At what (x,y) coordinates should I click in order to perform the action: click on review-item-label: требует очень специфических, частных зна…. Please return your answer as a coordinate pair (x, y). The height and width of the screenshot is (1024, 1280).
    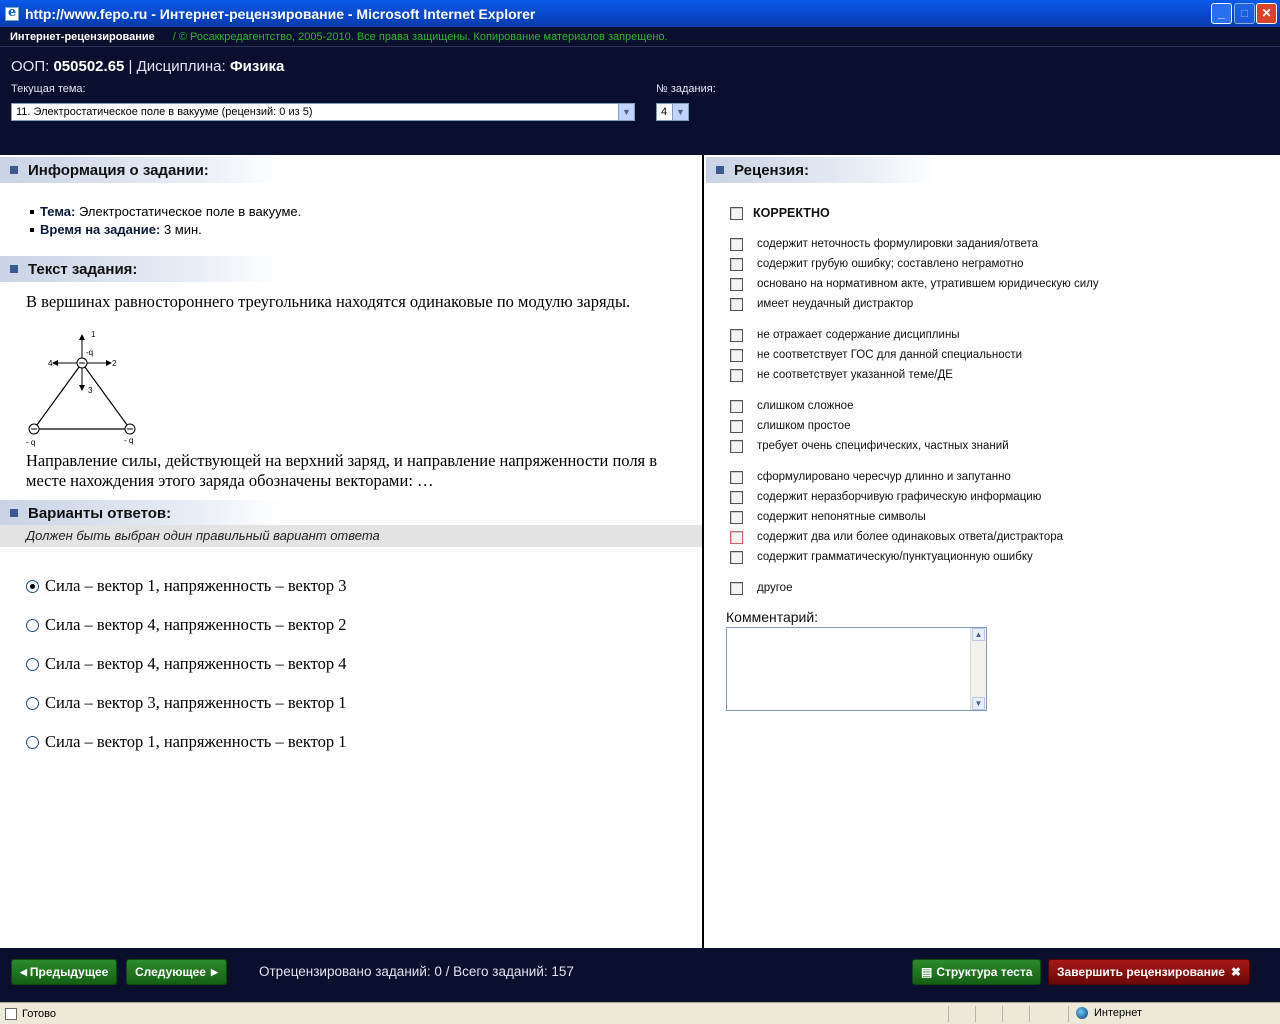
    Looking at the image, I should click on (883, 446).